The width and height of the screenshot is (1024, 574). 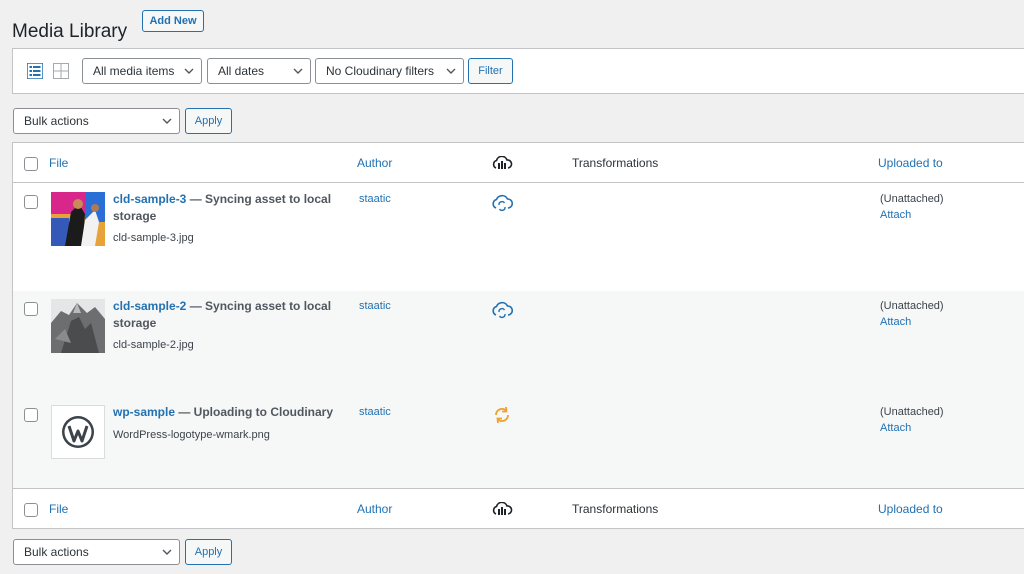 I want to click on media-type-value: All media items, so click(x=134, y=71).